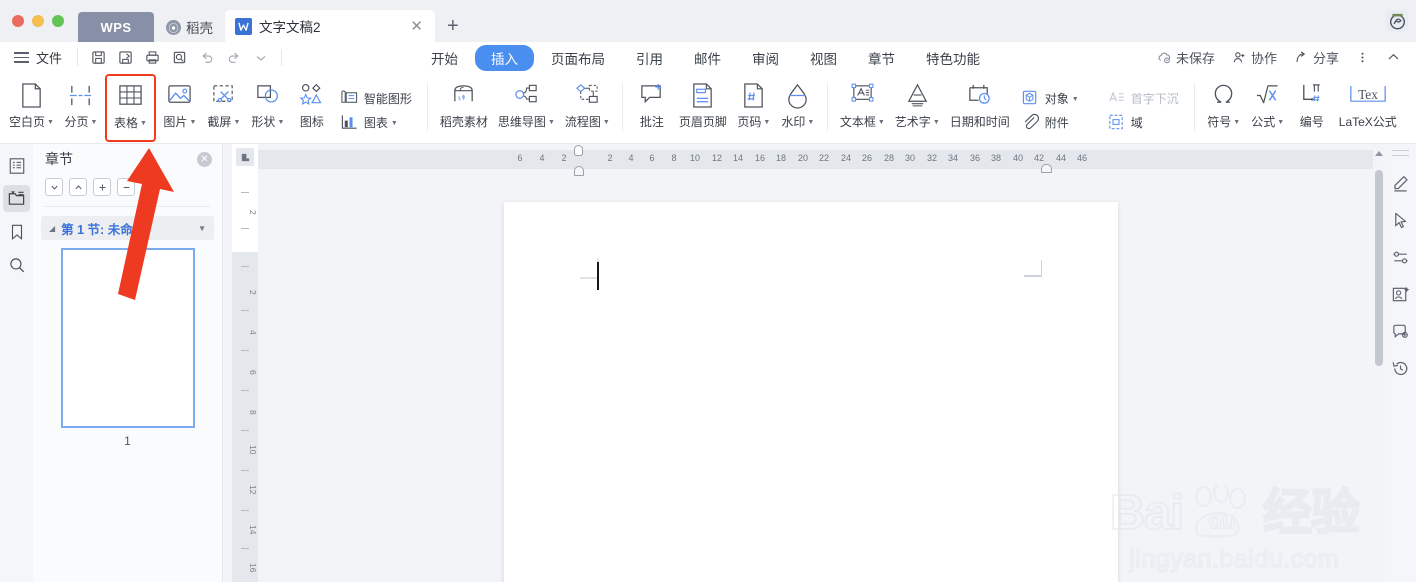  Describe the element at coordinates (21, 57) in the screenshot. I see `hamburger-menu-icon` at that location.